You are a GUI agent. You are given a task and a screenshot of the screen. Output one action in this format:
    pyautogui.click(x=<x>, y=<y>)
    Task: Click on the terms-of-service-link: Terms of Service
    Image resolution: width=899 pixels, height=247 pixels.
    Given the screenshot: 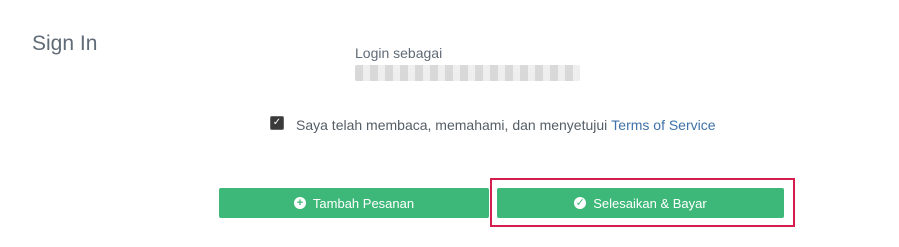 What is the action you would take?
    pyautogui.click(x=663, y=125)
    